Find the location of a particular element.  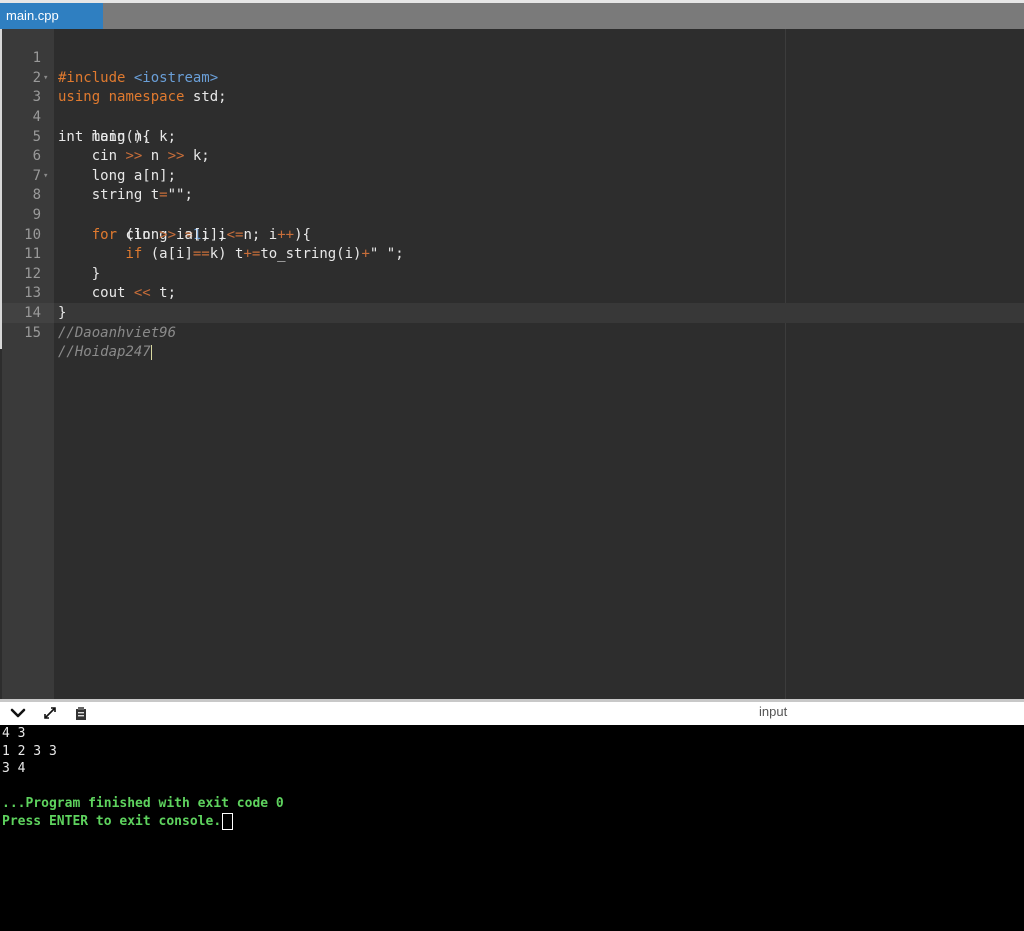

tab-main-cpp: main.cpp is located at coordinates (51, 16).